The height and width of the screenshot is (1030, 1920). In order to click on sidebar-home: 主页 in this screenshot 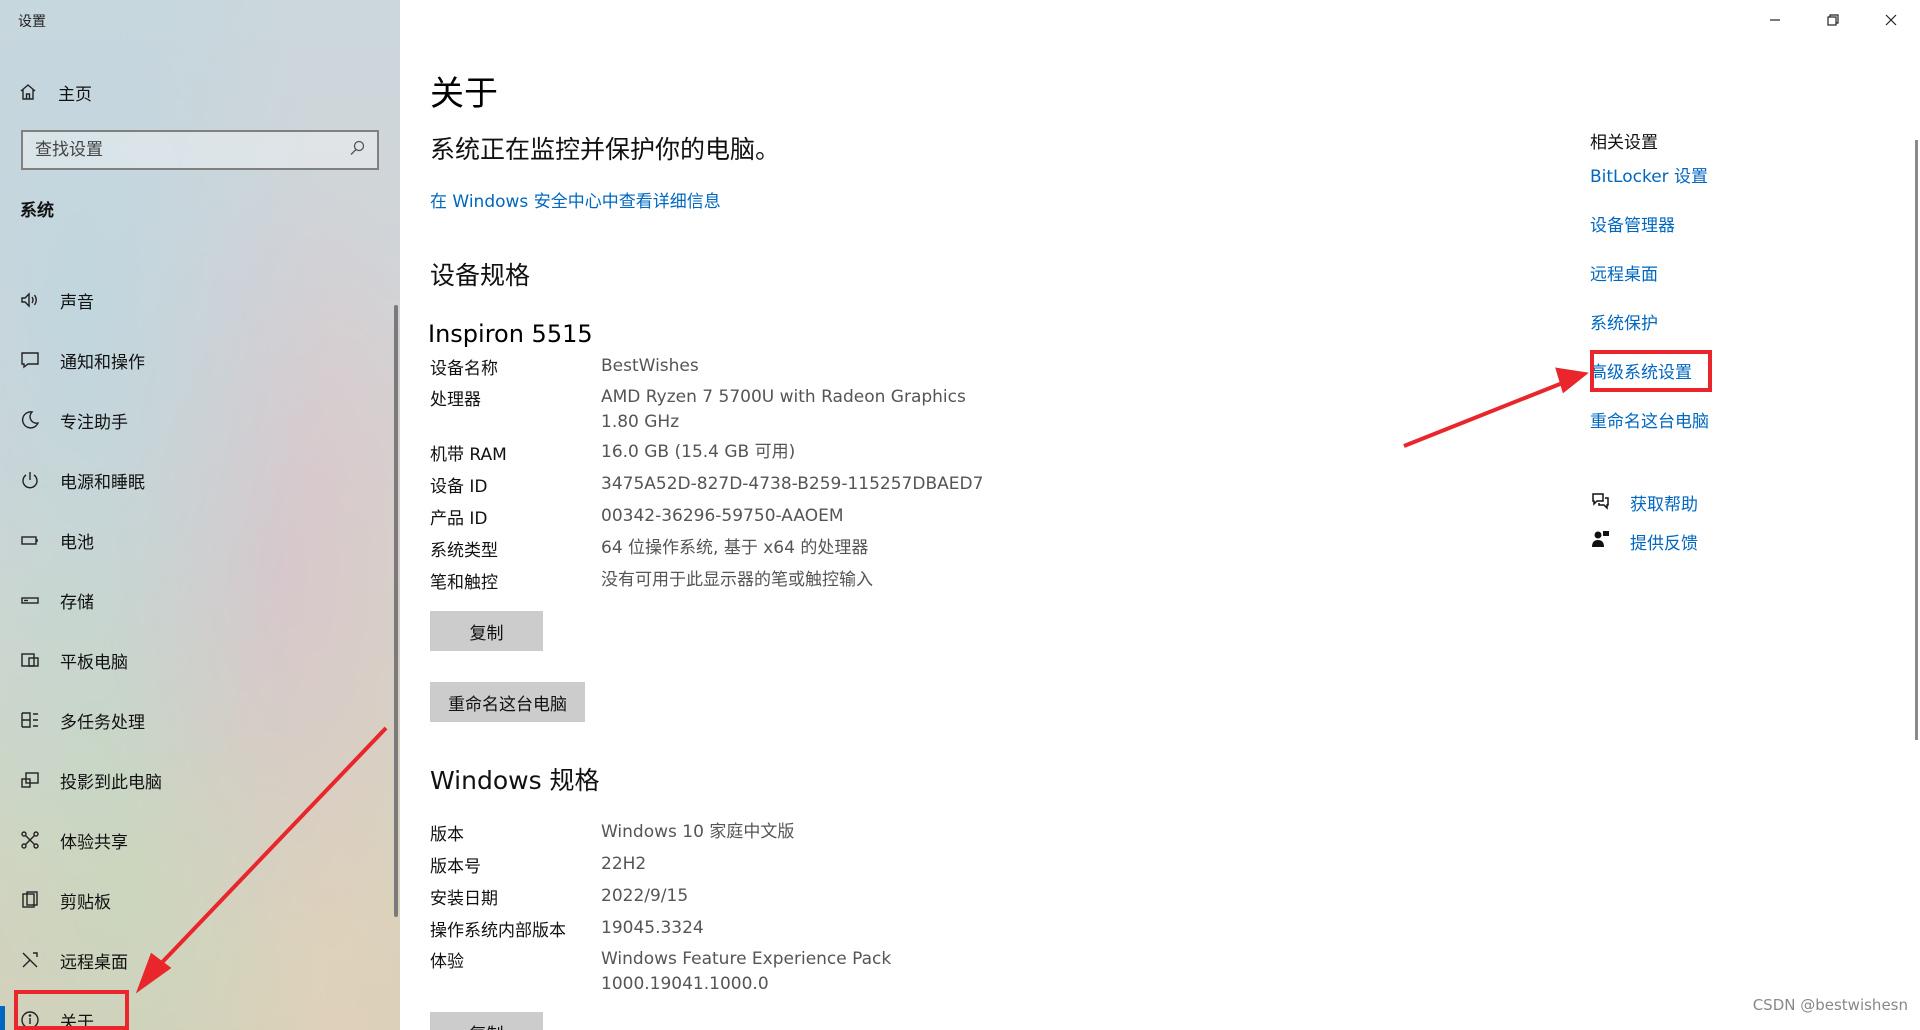, I will do `click(55, 92)`.